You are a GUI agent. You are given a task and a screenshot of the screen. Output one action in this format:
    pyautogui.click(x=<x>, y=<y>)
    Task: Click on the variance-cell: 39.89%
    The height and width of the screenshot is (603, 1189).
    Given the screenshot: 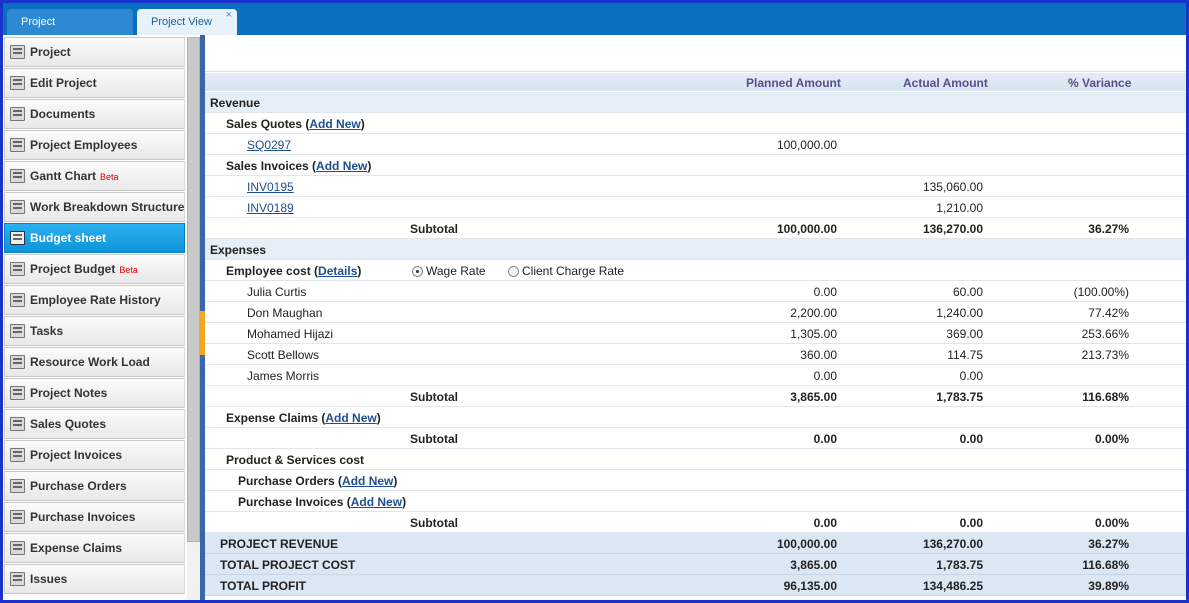 What is the action you would take?
    pyautogui.click(x=1108, y=586)
    